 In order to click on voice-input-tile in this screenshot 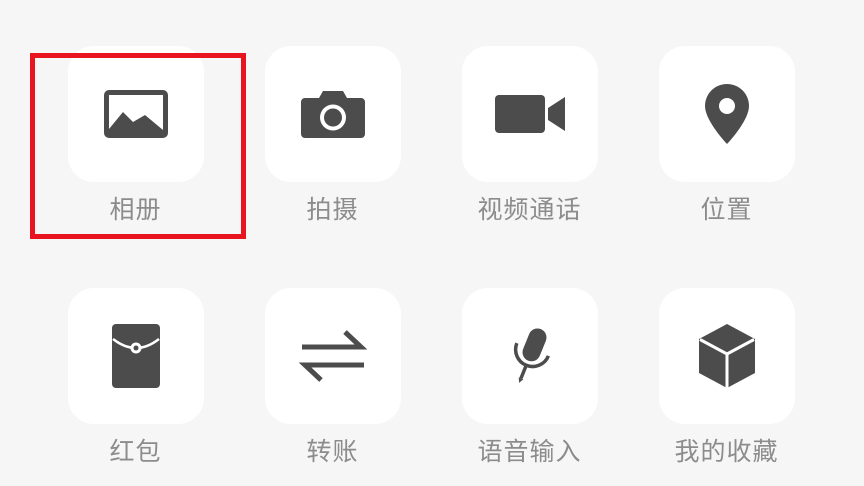, I will do `click(529, 356)`.